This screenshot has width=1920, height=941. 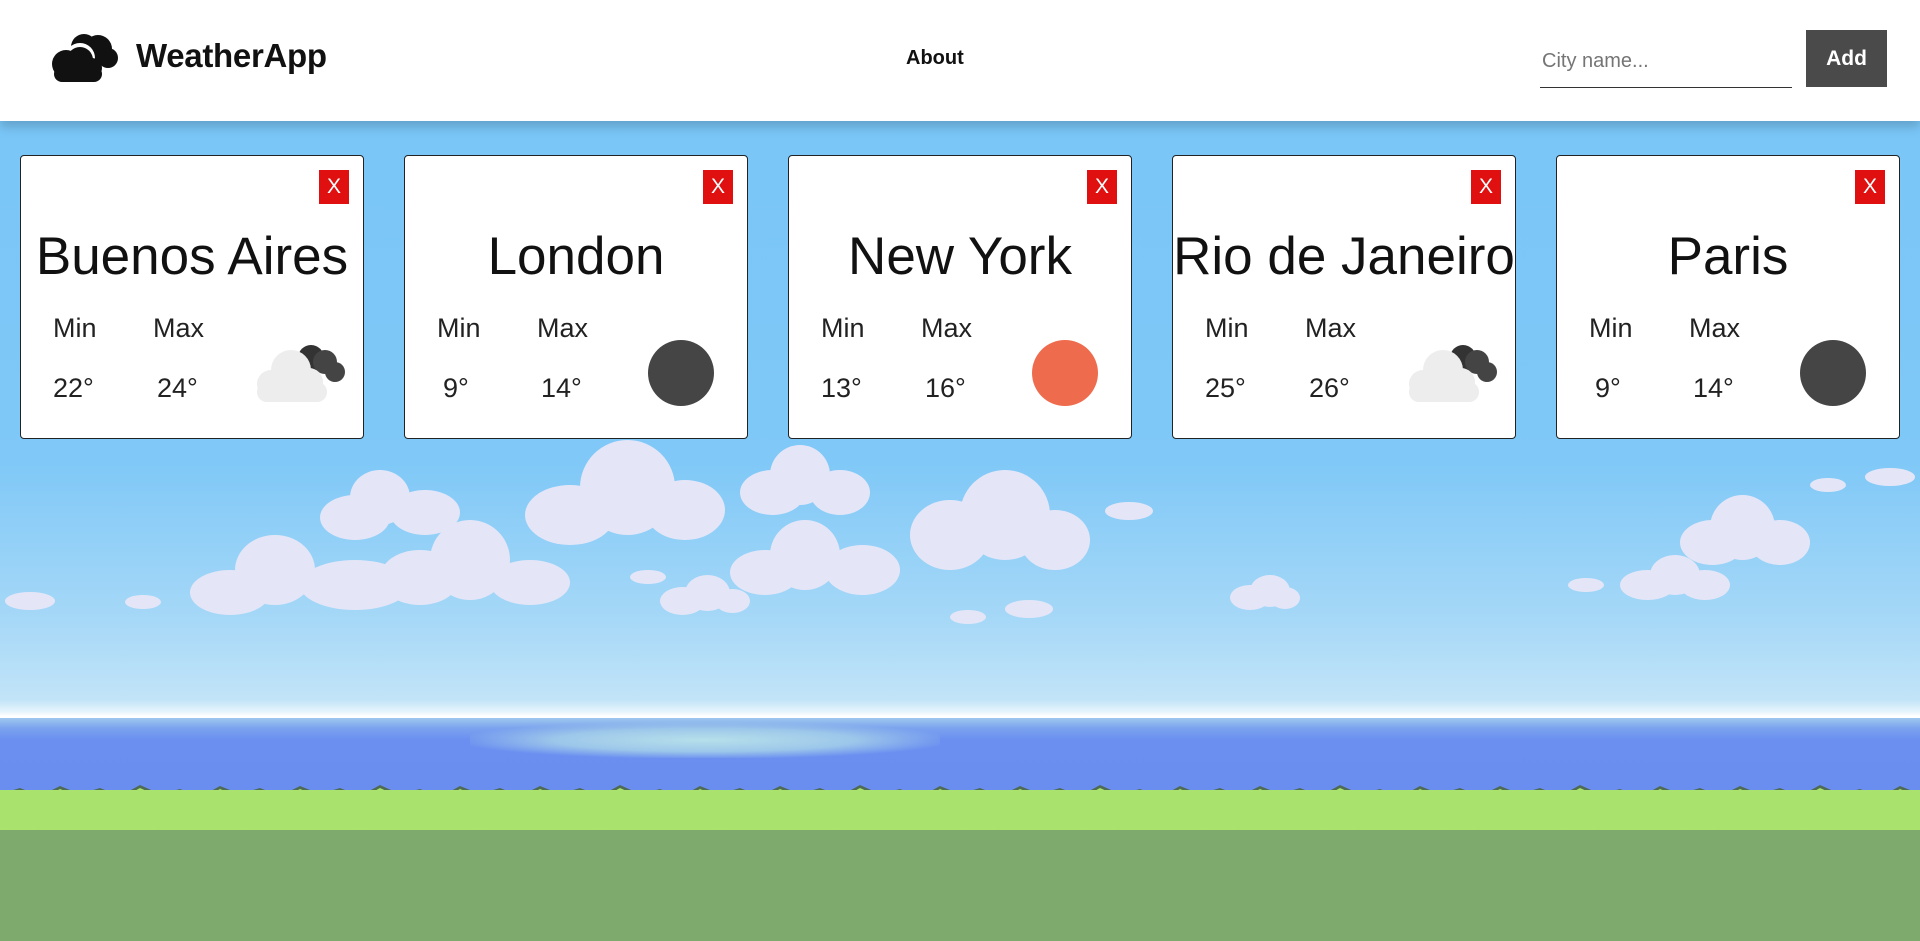 What do you see at coordinates (1065, 373) in the screenshot?
I see `sun-icon` at bounding box center [1065, 373].